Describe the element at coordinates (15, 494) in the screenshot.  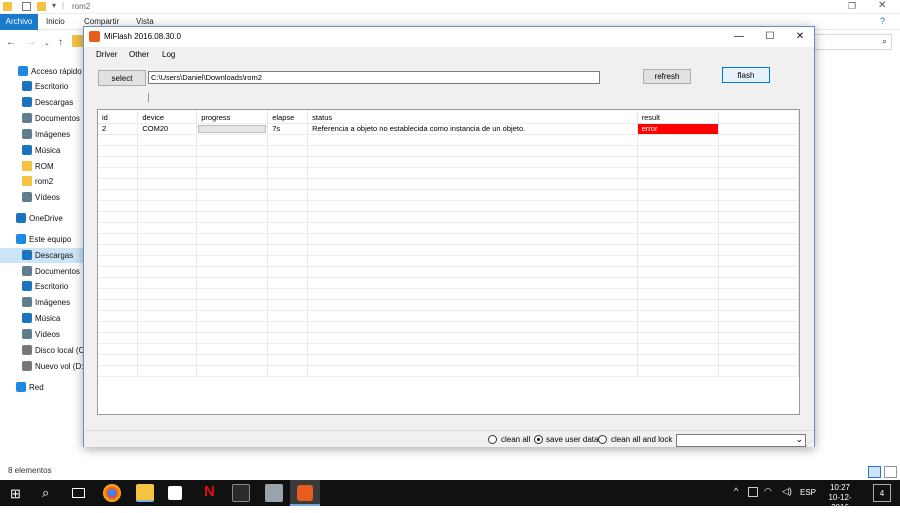
I see `windows-start-icon: ⊞` at that location.